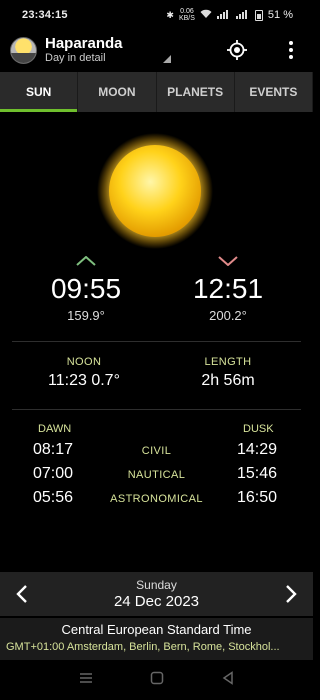 This screenshot has width=320, height=700. I want to click on system-nav-bar, so click(156, 680).